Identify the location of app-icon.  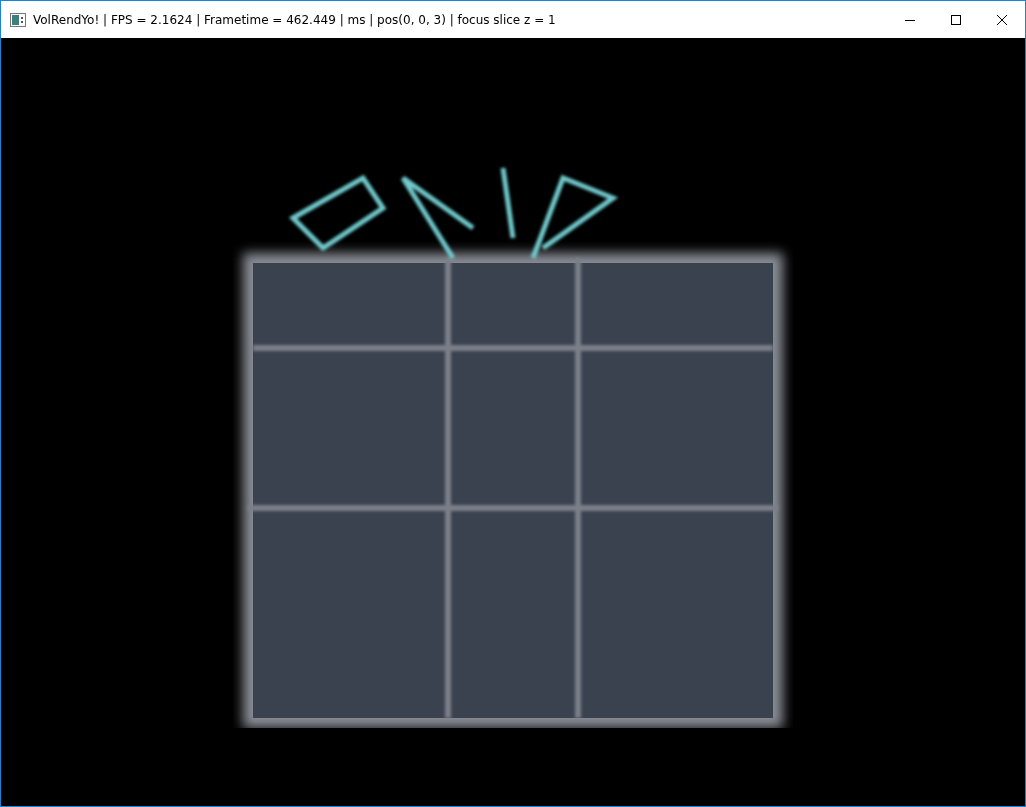
(18, 19).